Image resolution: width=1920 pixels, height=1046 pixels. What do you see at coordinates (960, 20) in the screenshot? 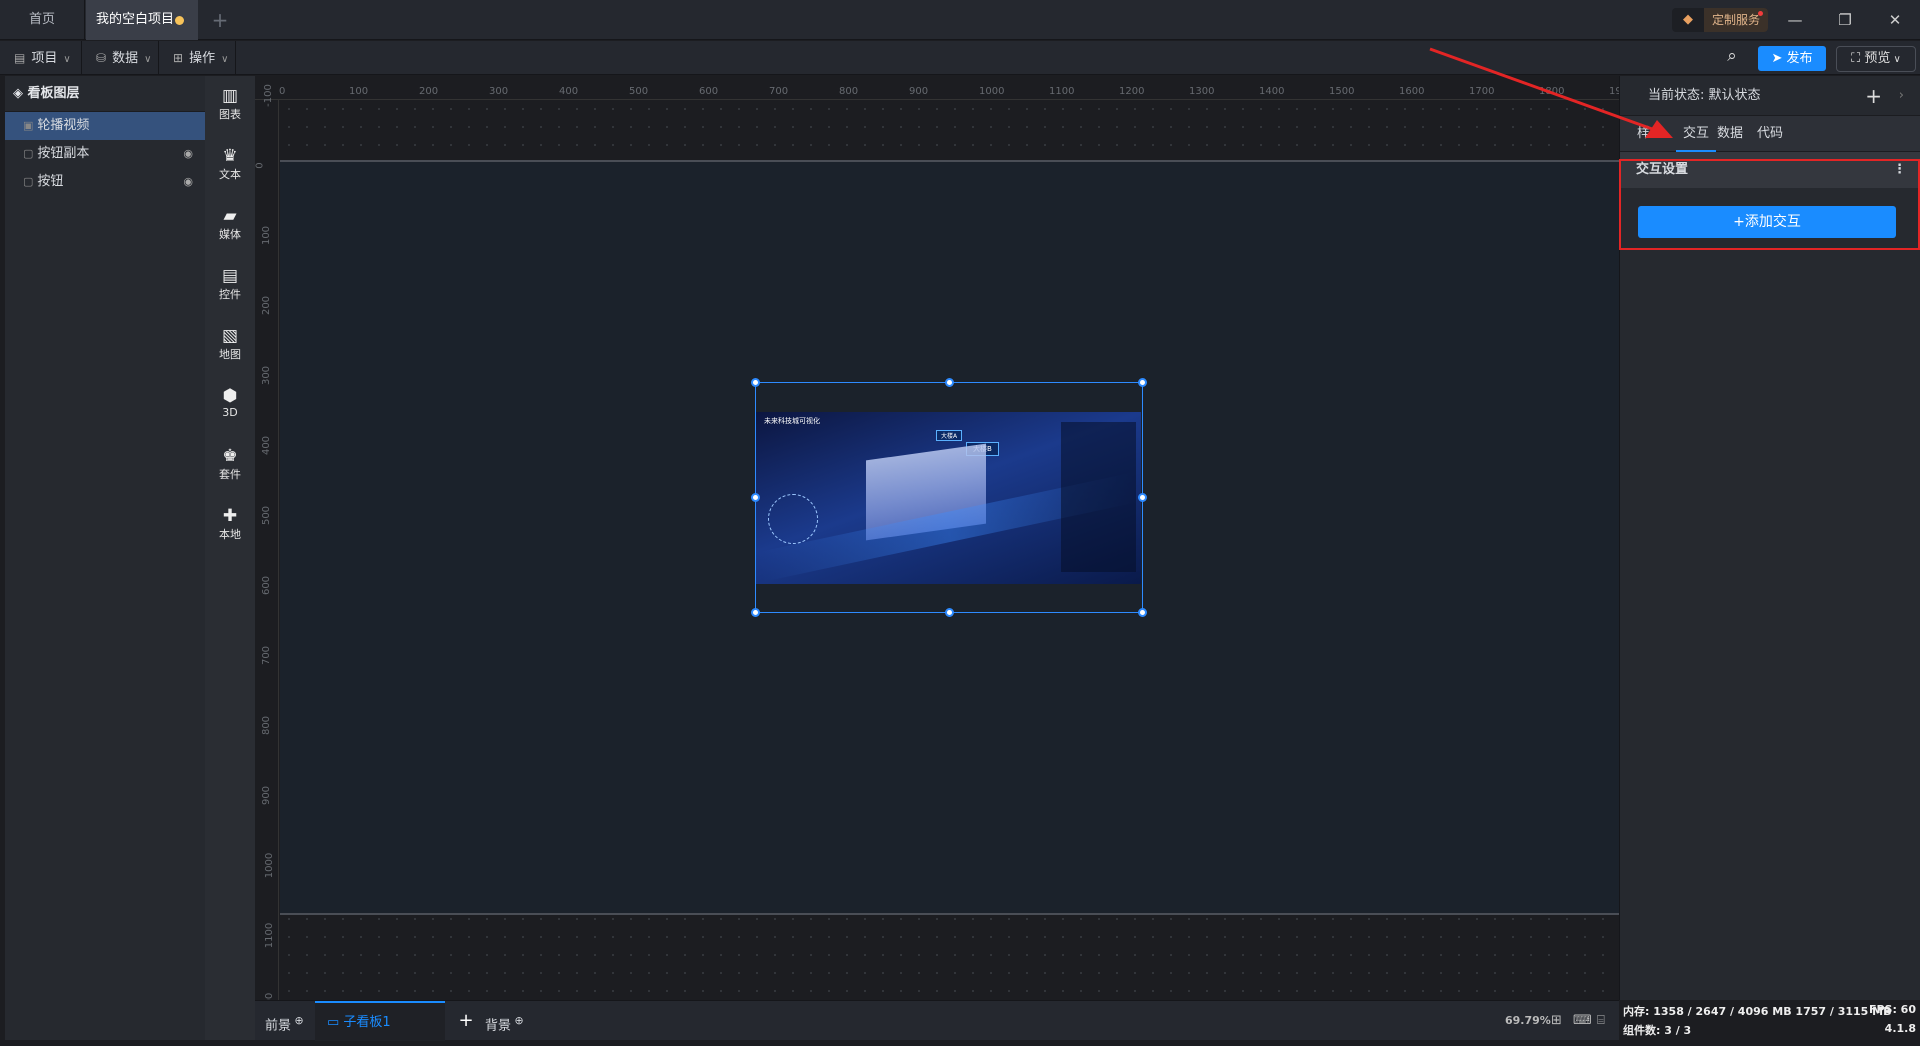
I see `title-bar: 首页 我的空白项目 +` at bounding box center [960, 20].